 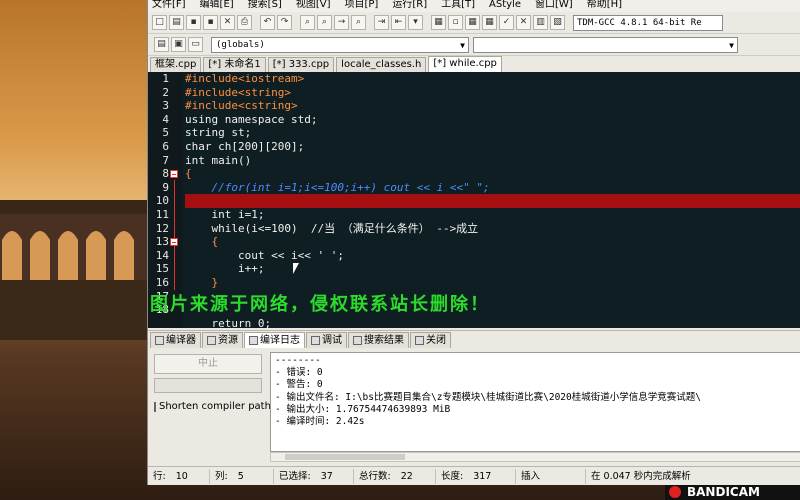 I want to click on tab-close: 关闭, so click(x=430, y=340).